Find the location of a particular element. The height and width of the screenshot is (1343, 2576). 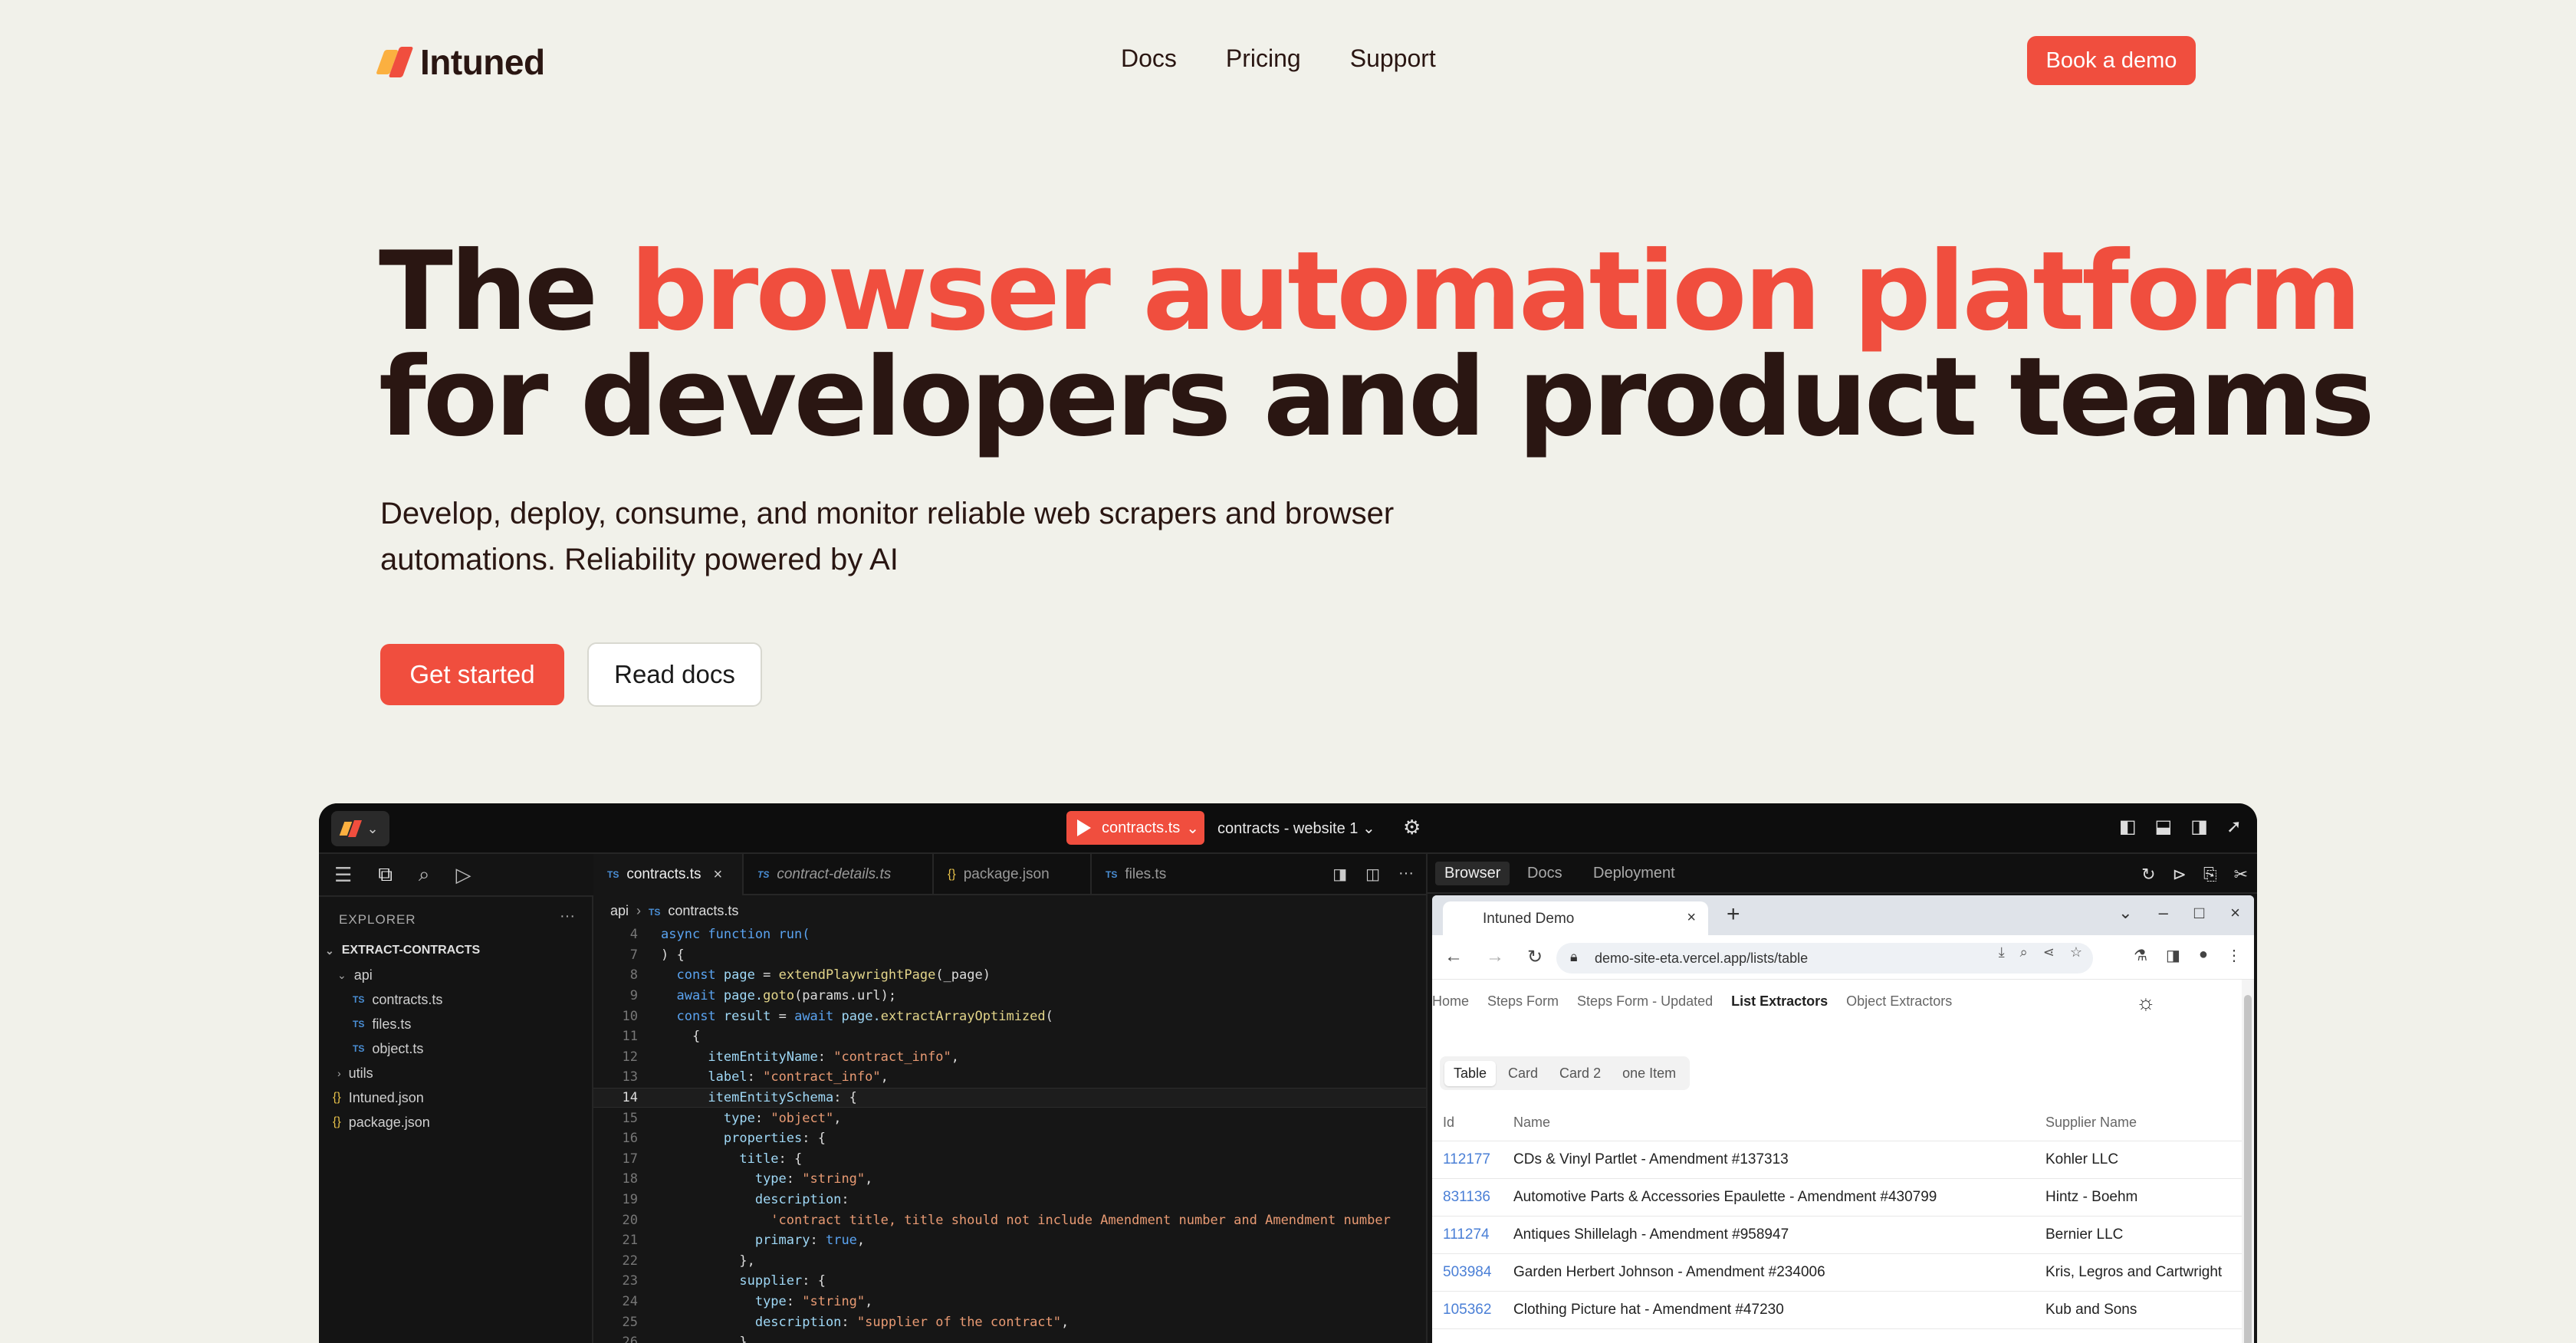

nav-link-support: Support is located at coordinates (1393, 58).